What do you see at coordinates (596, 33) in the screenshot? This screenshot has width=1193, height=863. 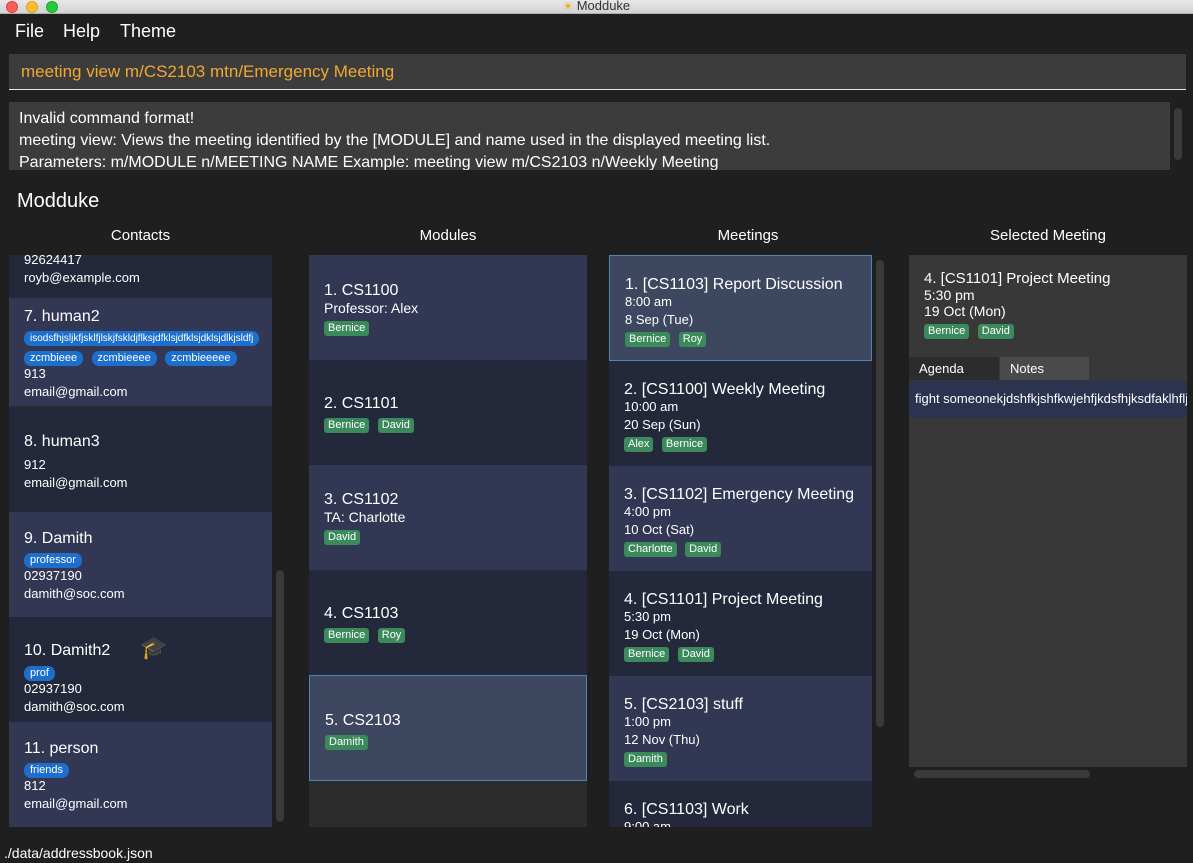 I see `menu-bar: File Help Theme` at bounding box center [596, 33].